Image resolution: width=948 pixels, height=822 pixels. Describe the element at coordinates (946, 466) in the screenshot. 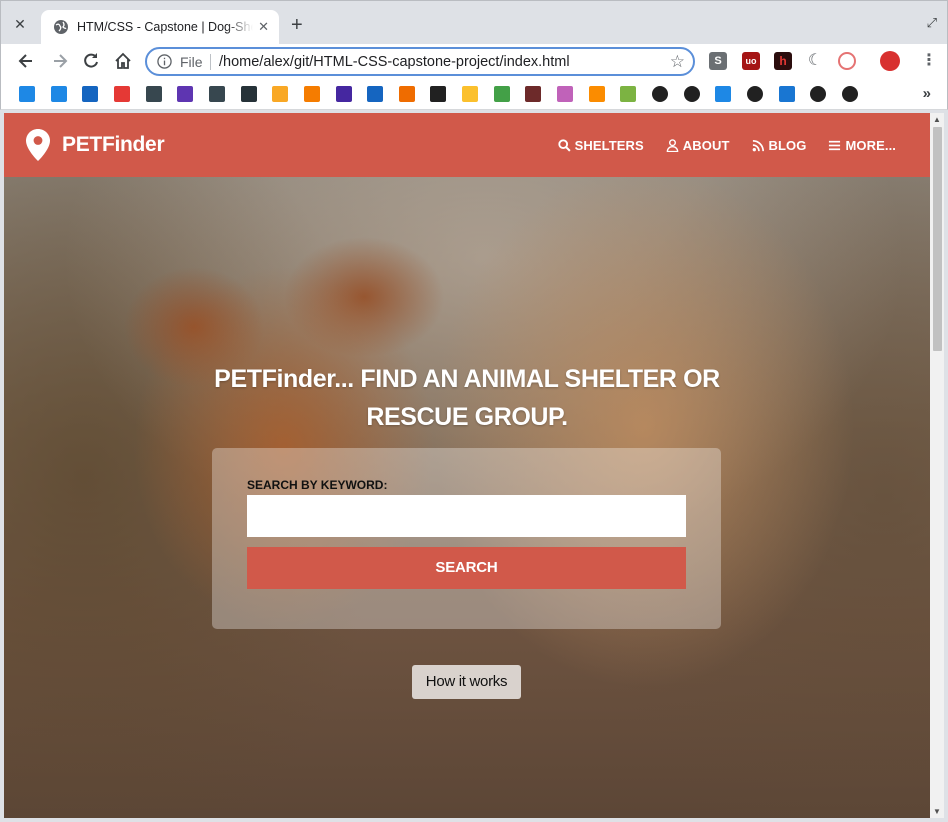

I see `window-frame-right` at that location.